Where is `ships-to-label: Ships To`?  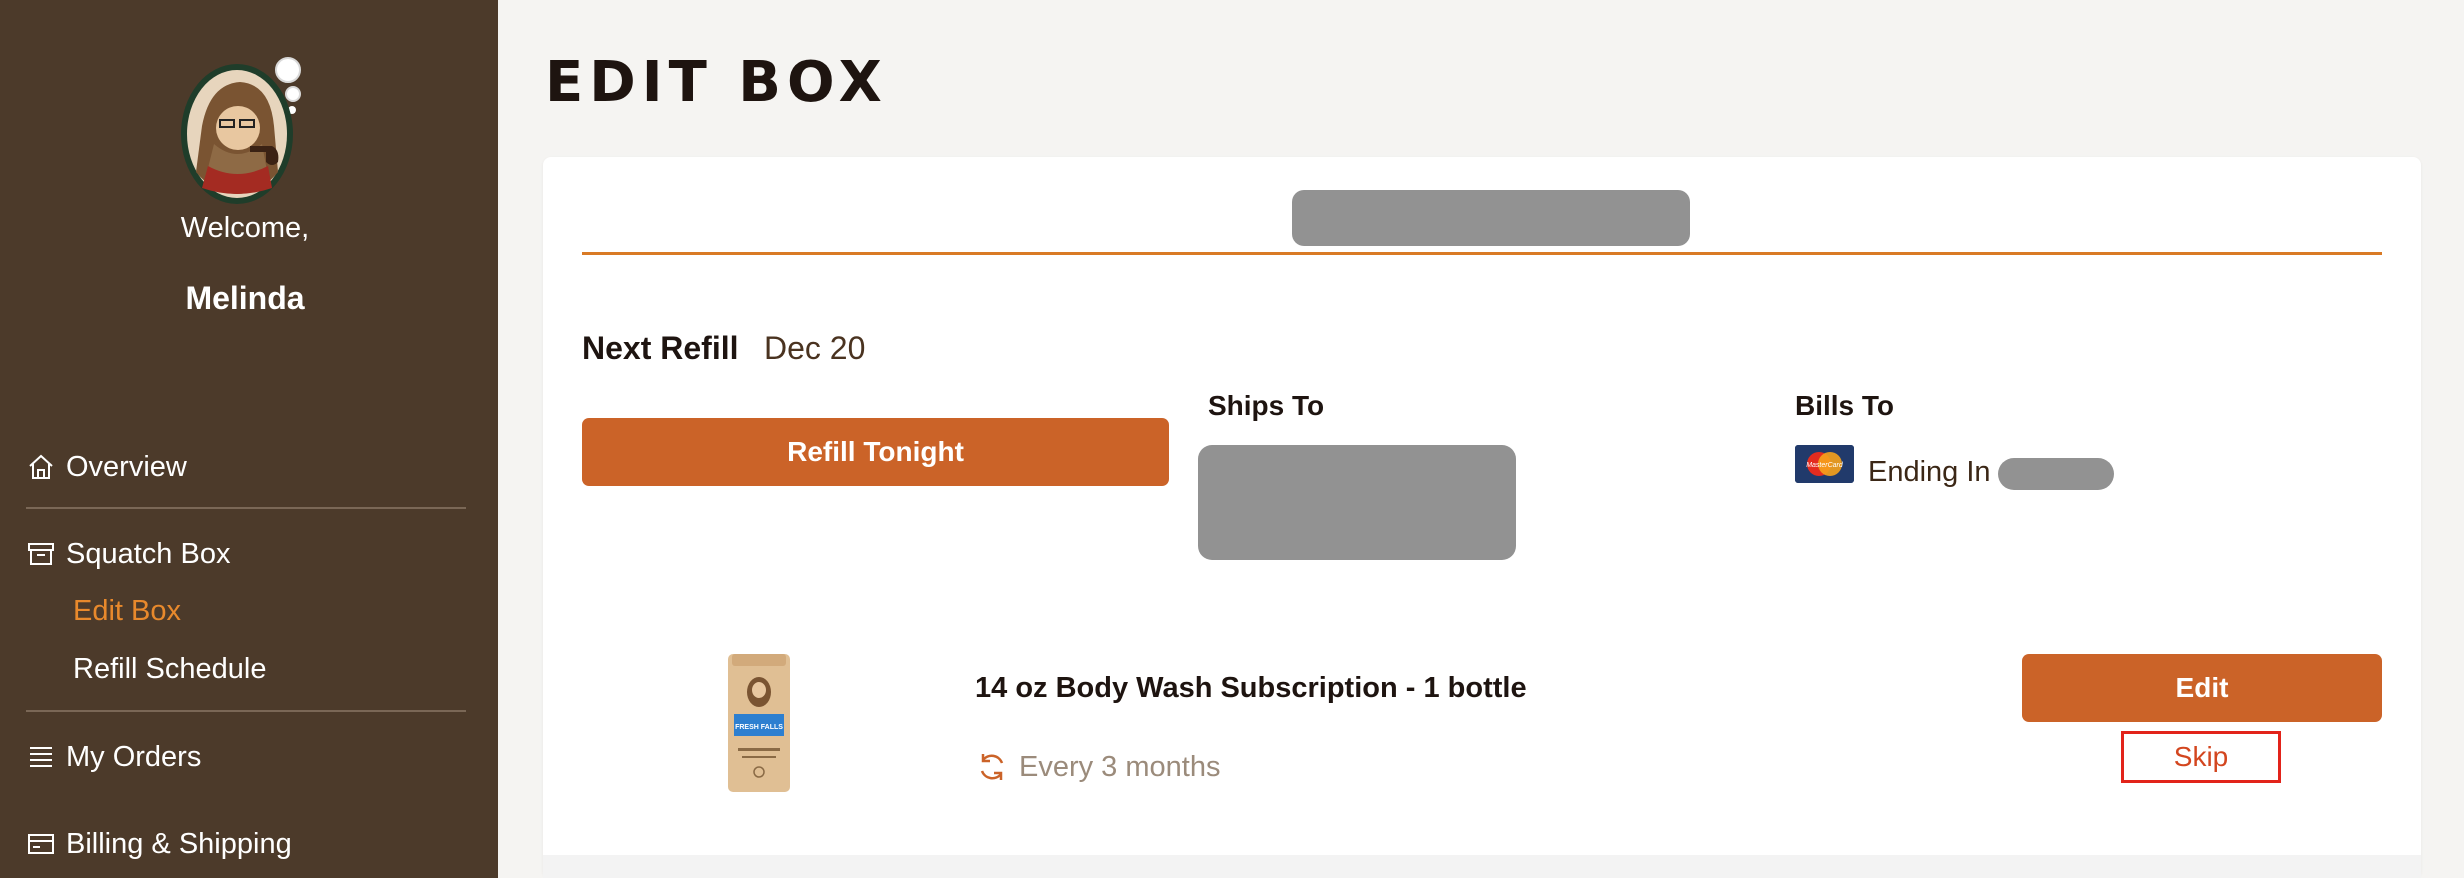
ships-to-label: Ships To is located at coordinates (1266, 405).